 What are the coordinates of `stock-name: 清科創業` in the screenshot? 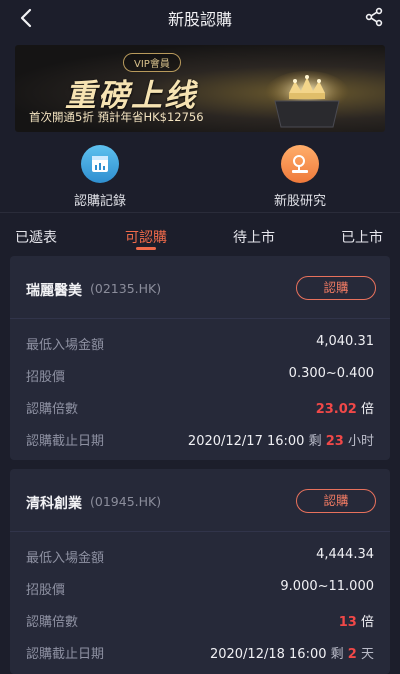 It's located at (54, 504).